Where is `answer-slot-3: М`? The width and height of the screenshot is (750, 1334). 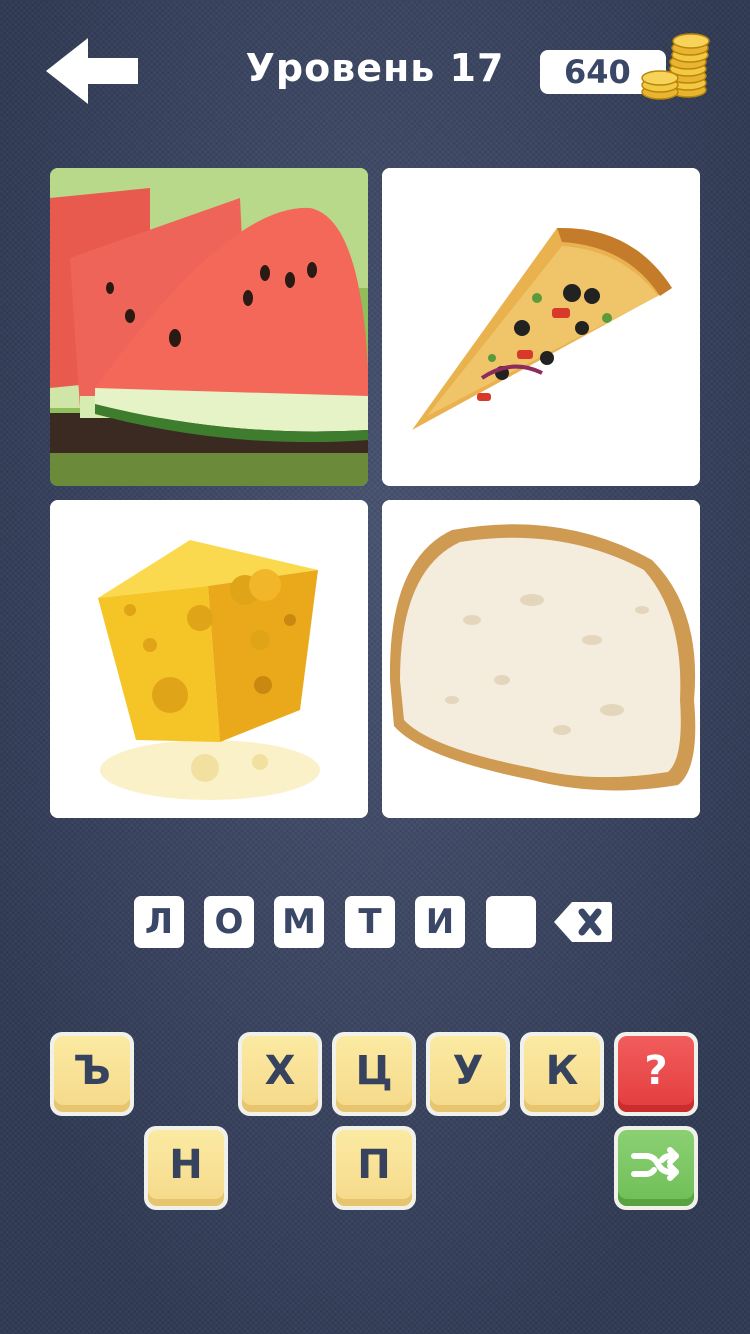 answer-slot-3: М is located at coordinates (299, 922).